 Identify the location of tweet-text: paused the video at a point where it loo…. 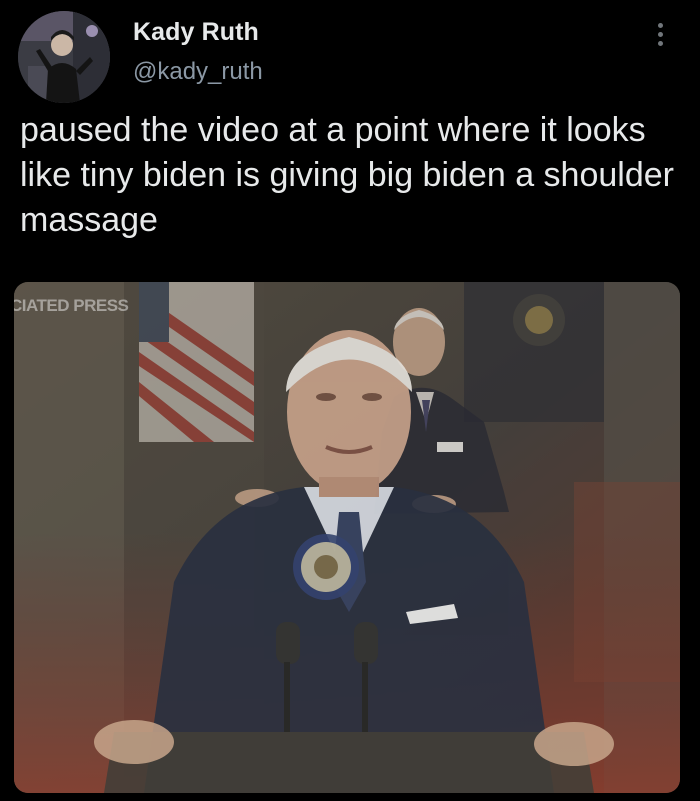
(347, 175).